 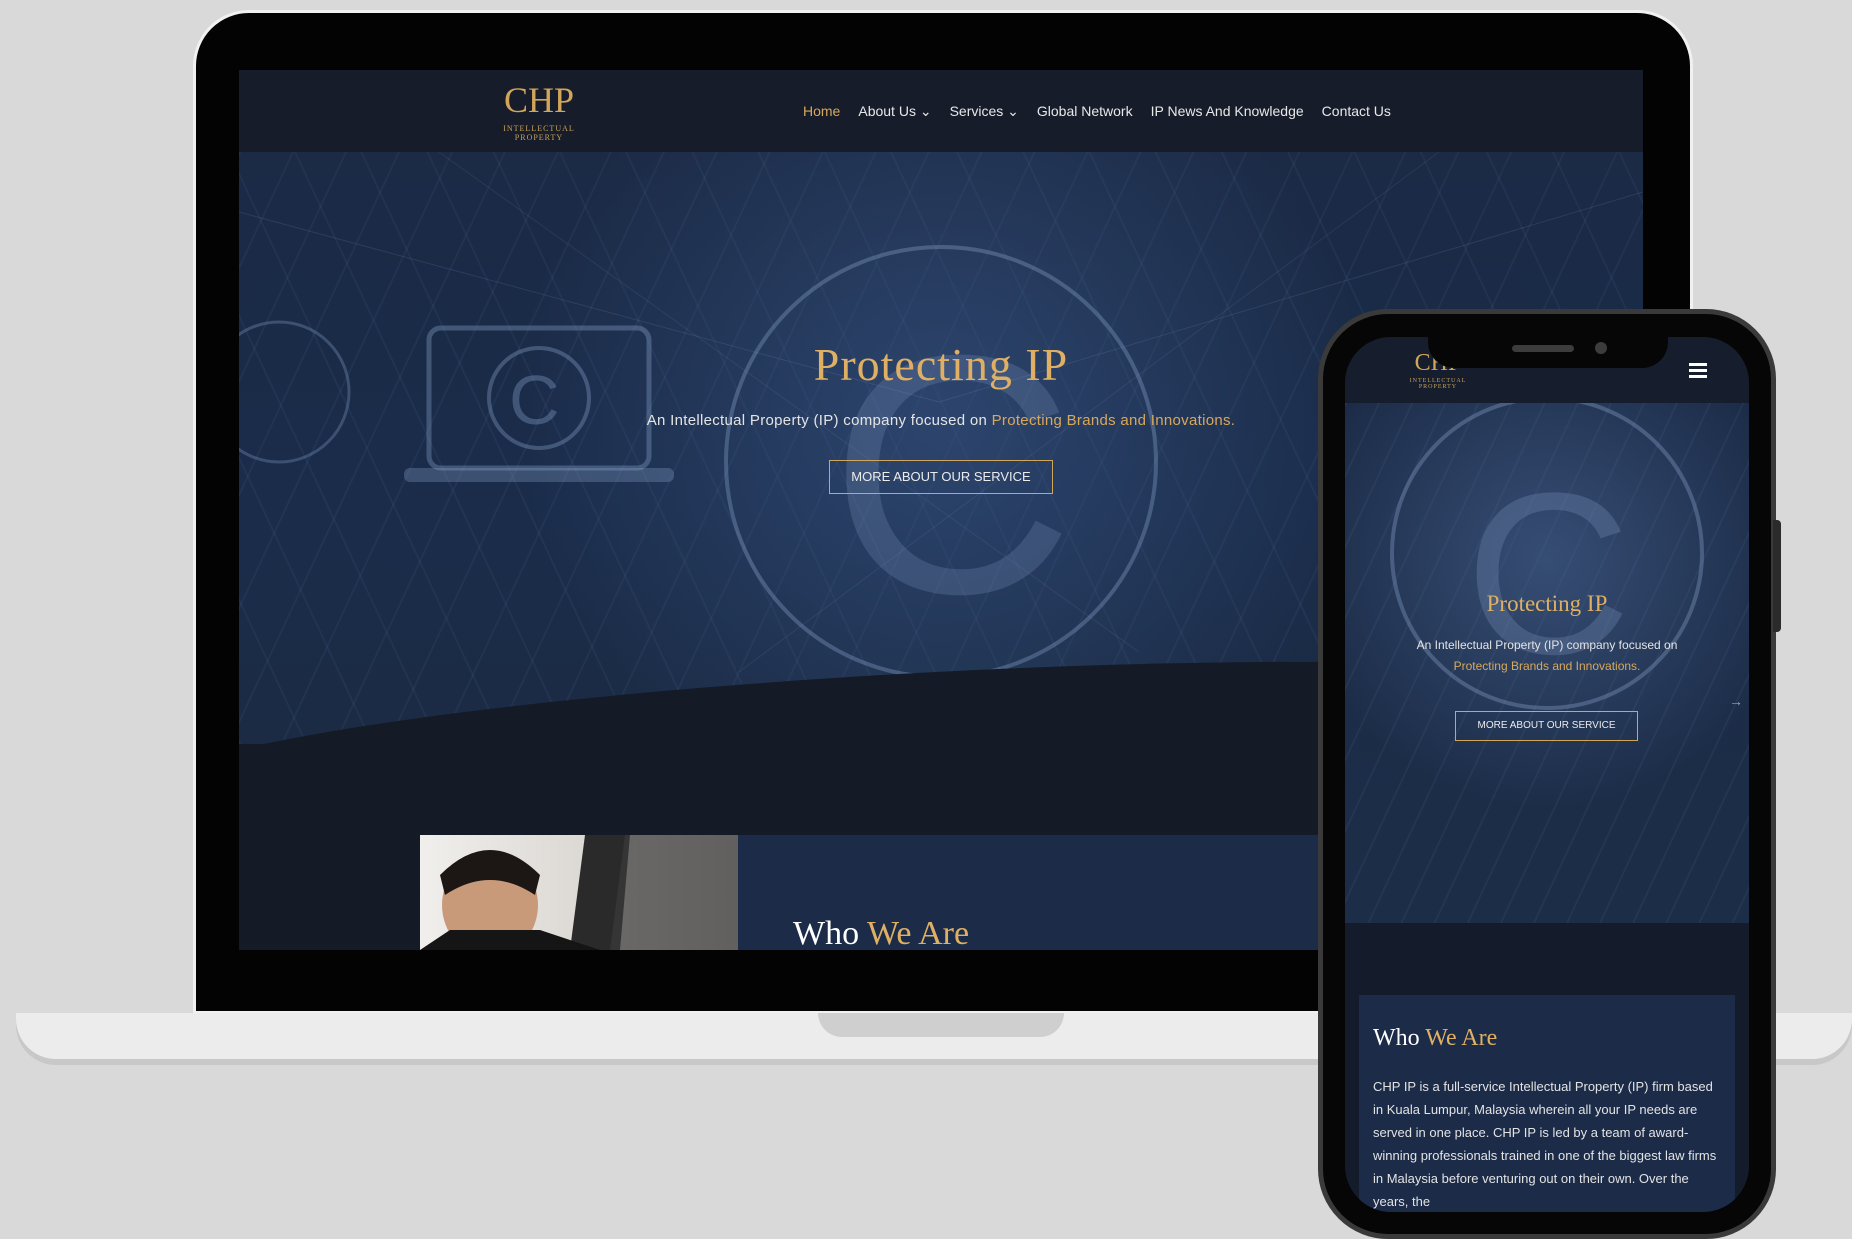 I want to click on who-we-are-photo, so click(x=579, y=892).